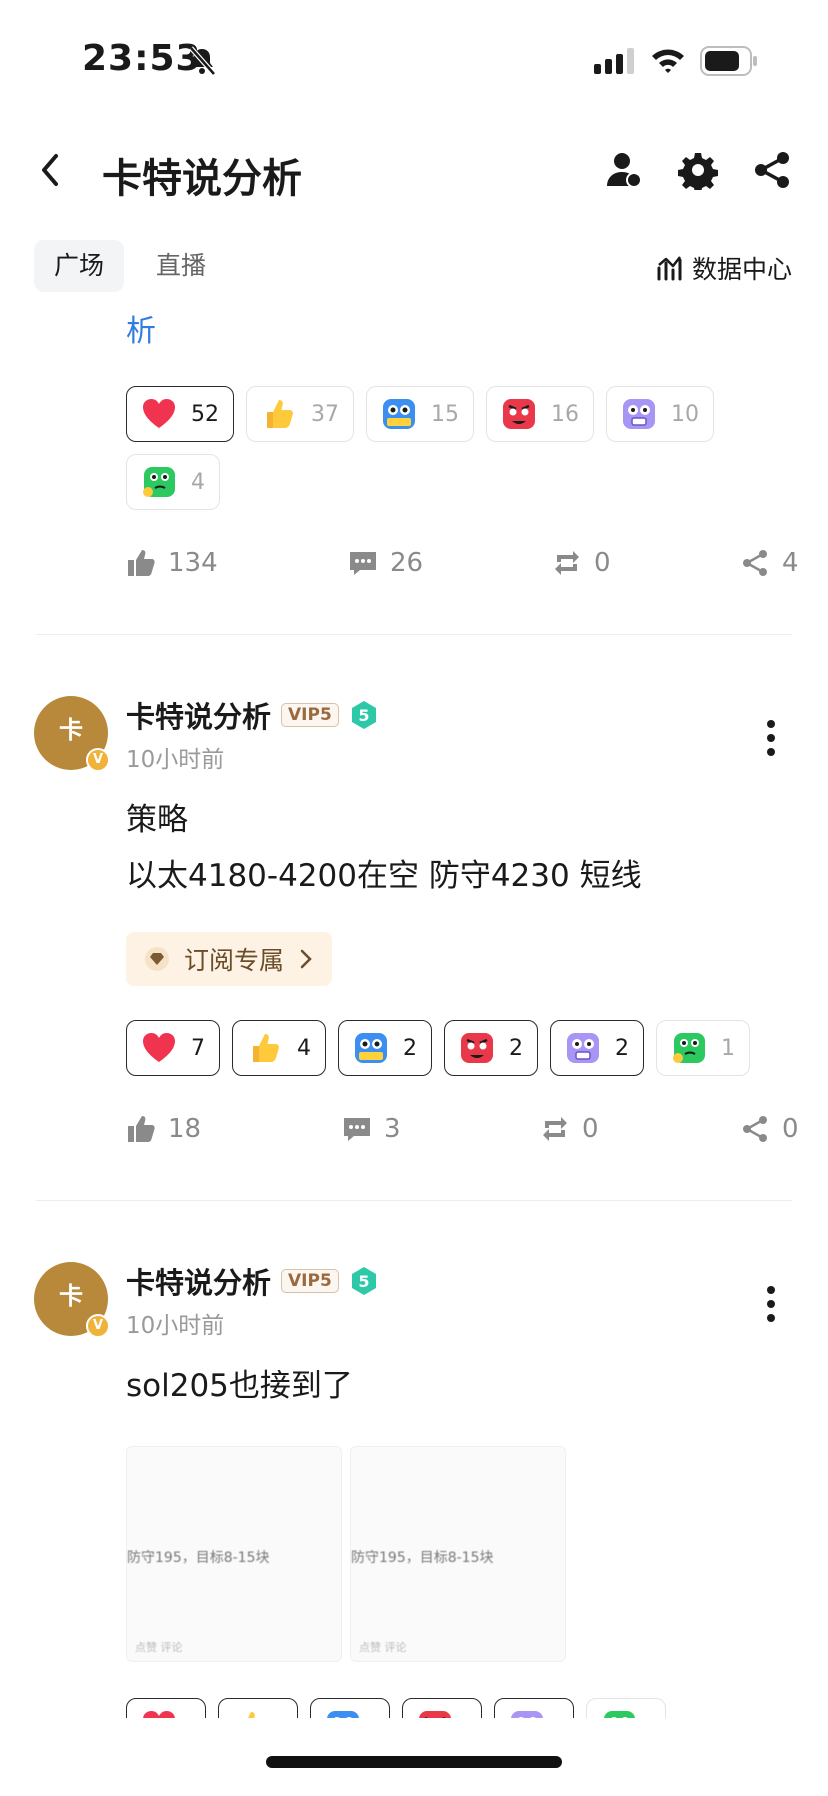  What do you see at coordinates (414, 268) in the screenshot?
I see `feed-tabs: 广场 直播 数据中心` at bounding box center [414, 268].